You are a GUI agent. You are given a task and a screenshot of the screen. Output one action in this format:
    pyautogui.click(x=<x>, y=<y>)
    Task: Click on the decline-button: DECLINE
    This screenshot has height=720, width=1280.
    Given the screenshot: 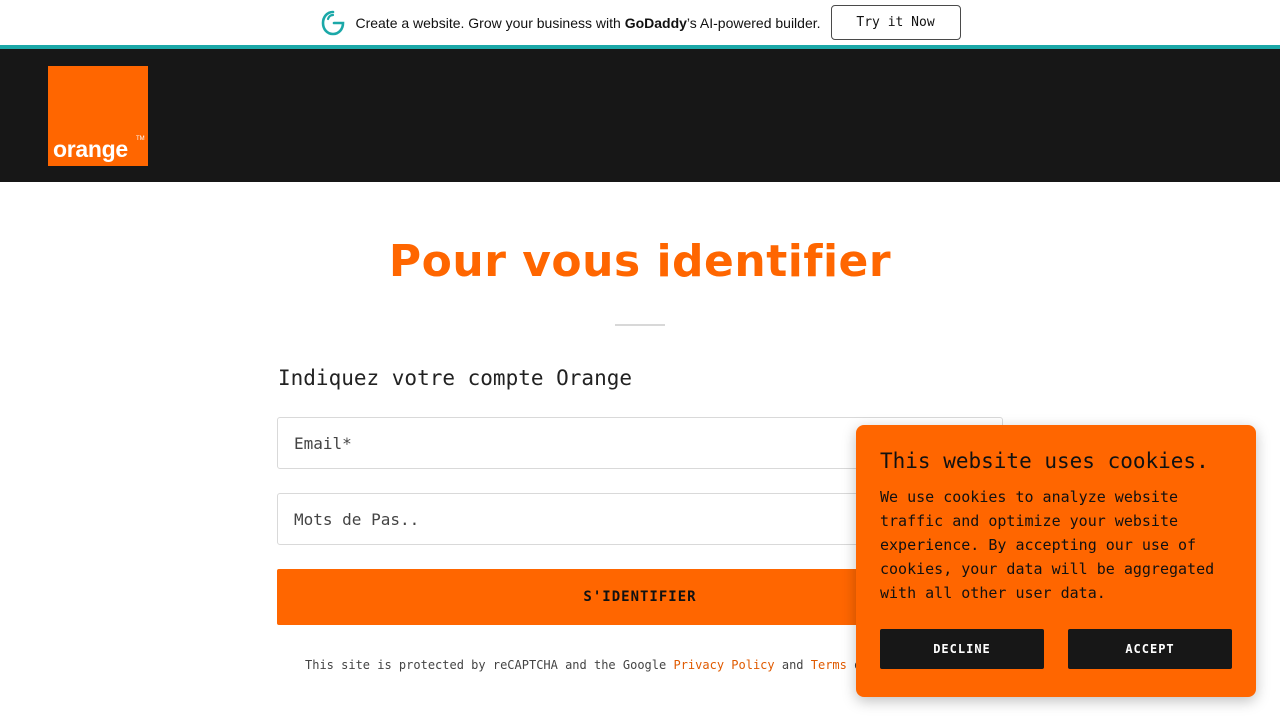 What is the action you would take?
    pyautogui.click(x=962, y=649)
    